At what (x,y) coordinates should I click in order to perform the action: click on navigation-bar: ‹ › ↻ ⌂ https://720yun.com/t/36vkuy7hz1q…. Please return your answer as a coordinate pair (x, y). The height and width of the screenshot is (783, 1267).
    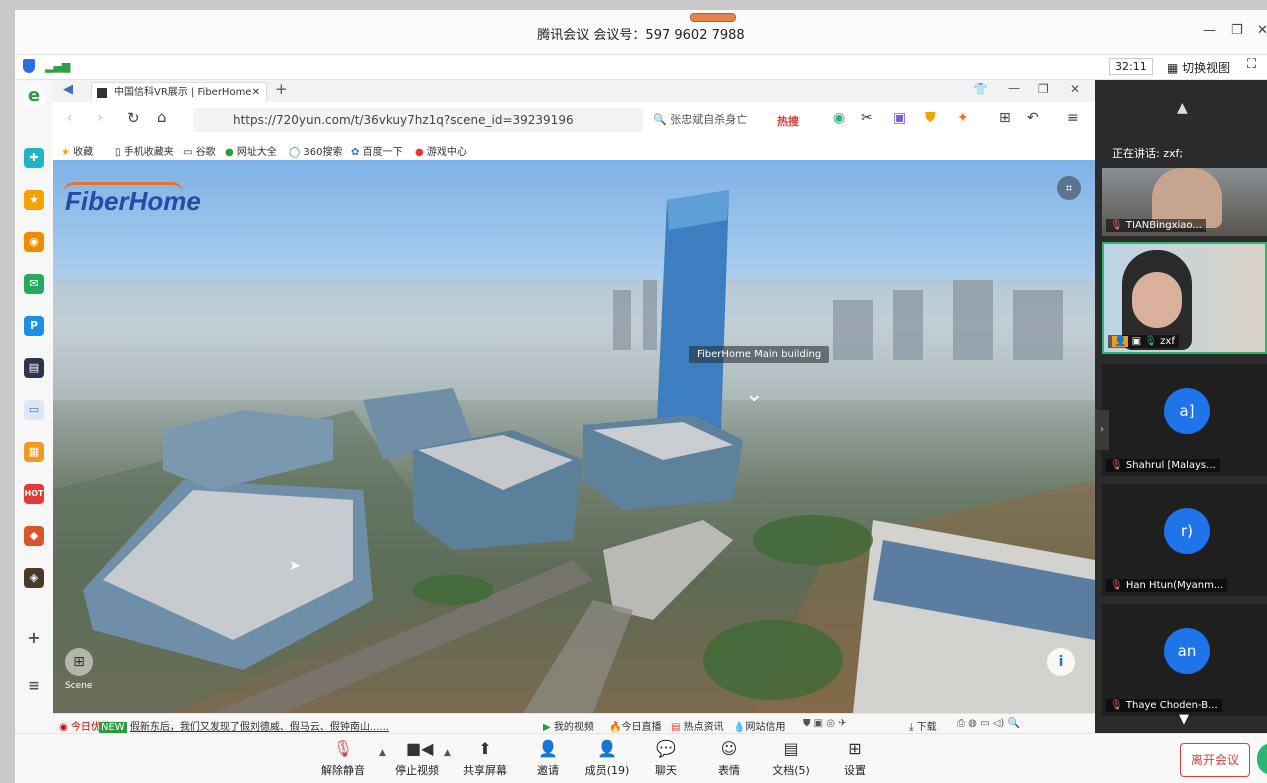
    Looking at the image, I should click on (574, 120).